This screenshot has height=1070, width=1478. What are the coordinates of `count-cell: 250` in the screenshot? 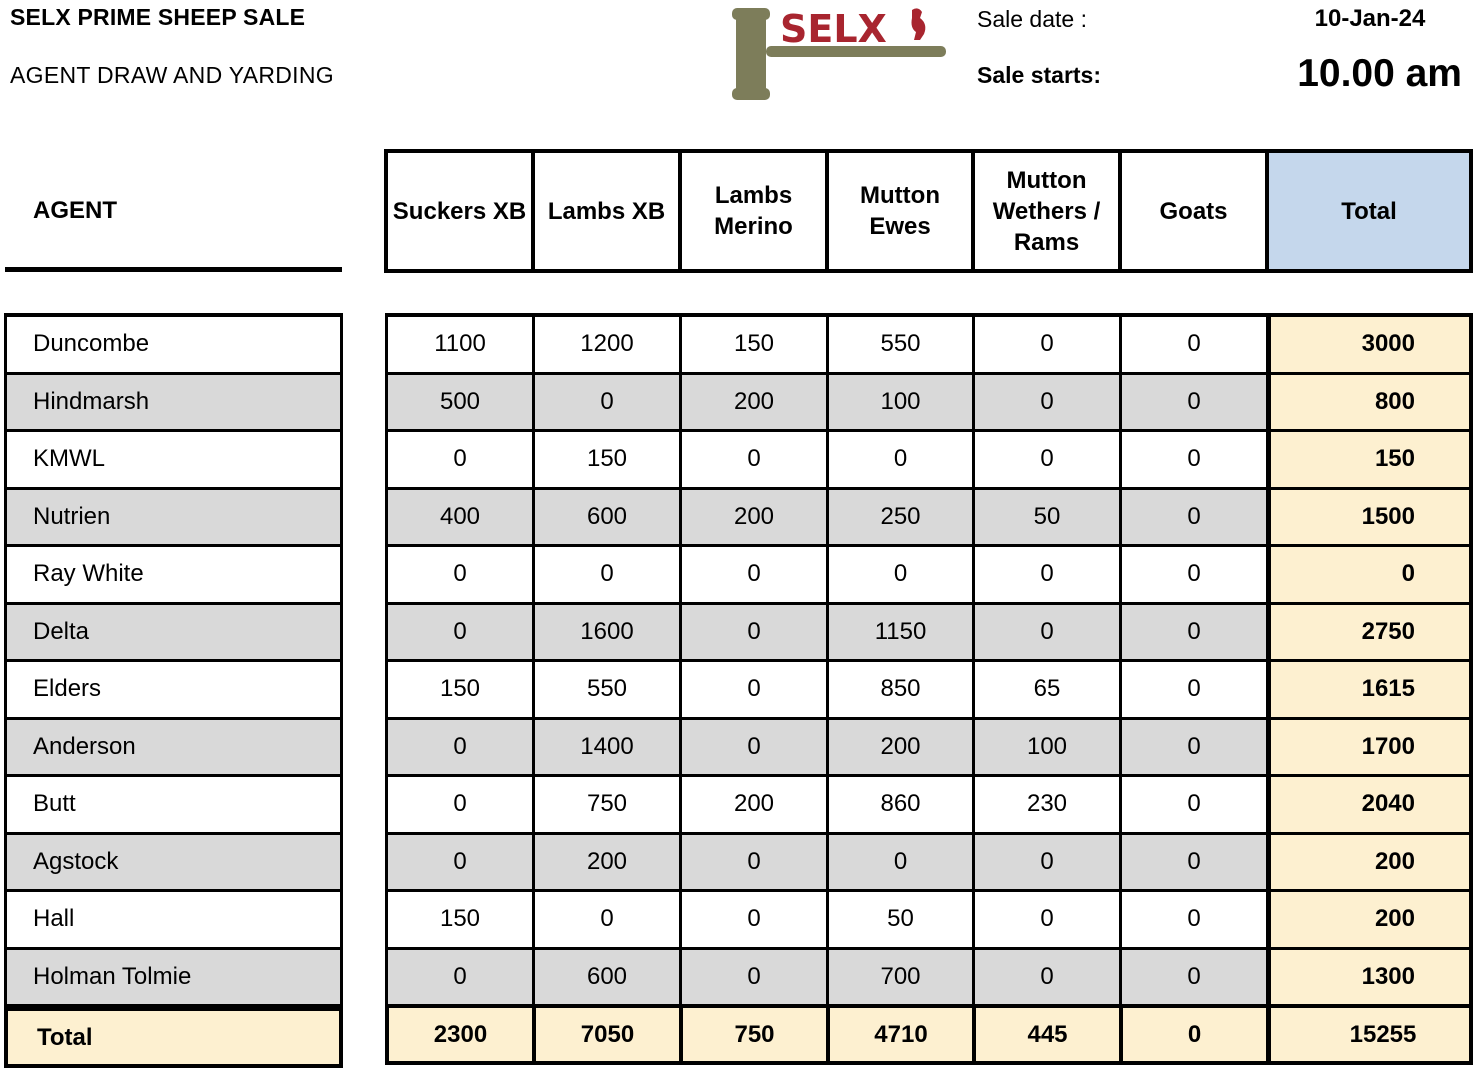 It's located at (899, 516).